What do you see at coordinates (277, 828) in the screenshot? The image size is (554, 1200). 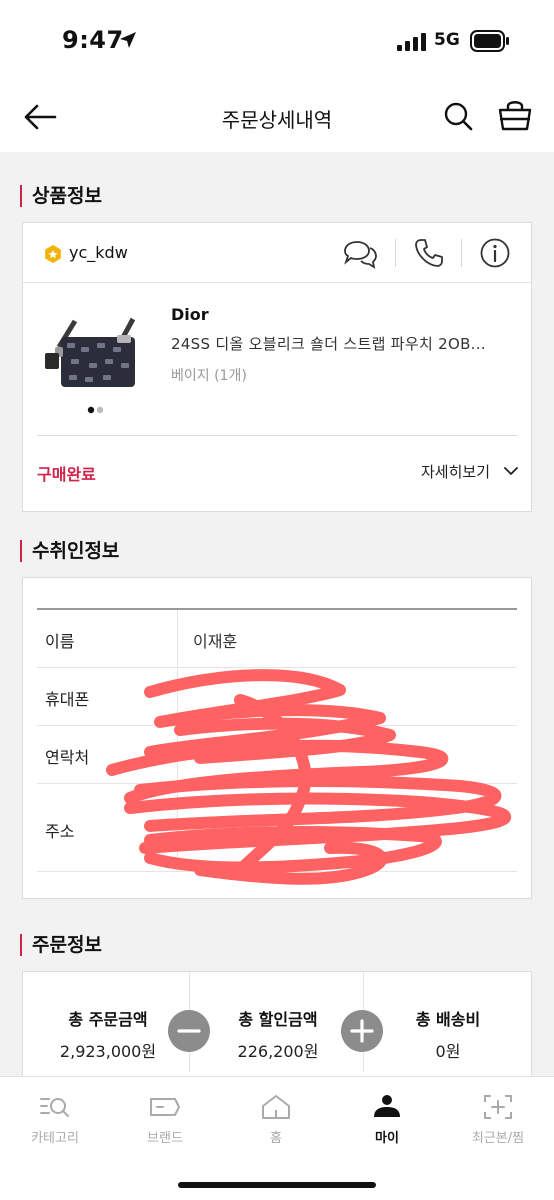 I see `recipient-row: 주소` at bounding box center [277, 828].